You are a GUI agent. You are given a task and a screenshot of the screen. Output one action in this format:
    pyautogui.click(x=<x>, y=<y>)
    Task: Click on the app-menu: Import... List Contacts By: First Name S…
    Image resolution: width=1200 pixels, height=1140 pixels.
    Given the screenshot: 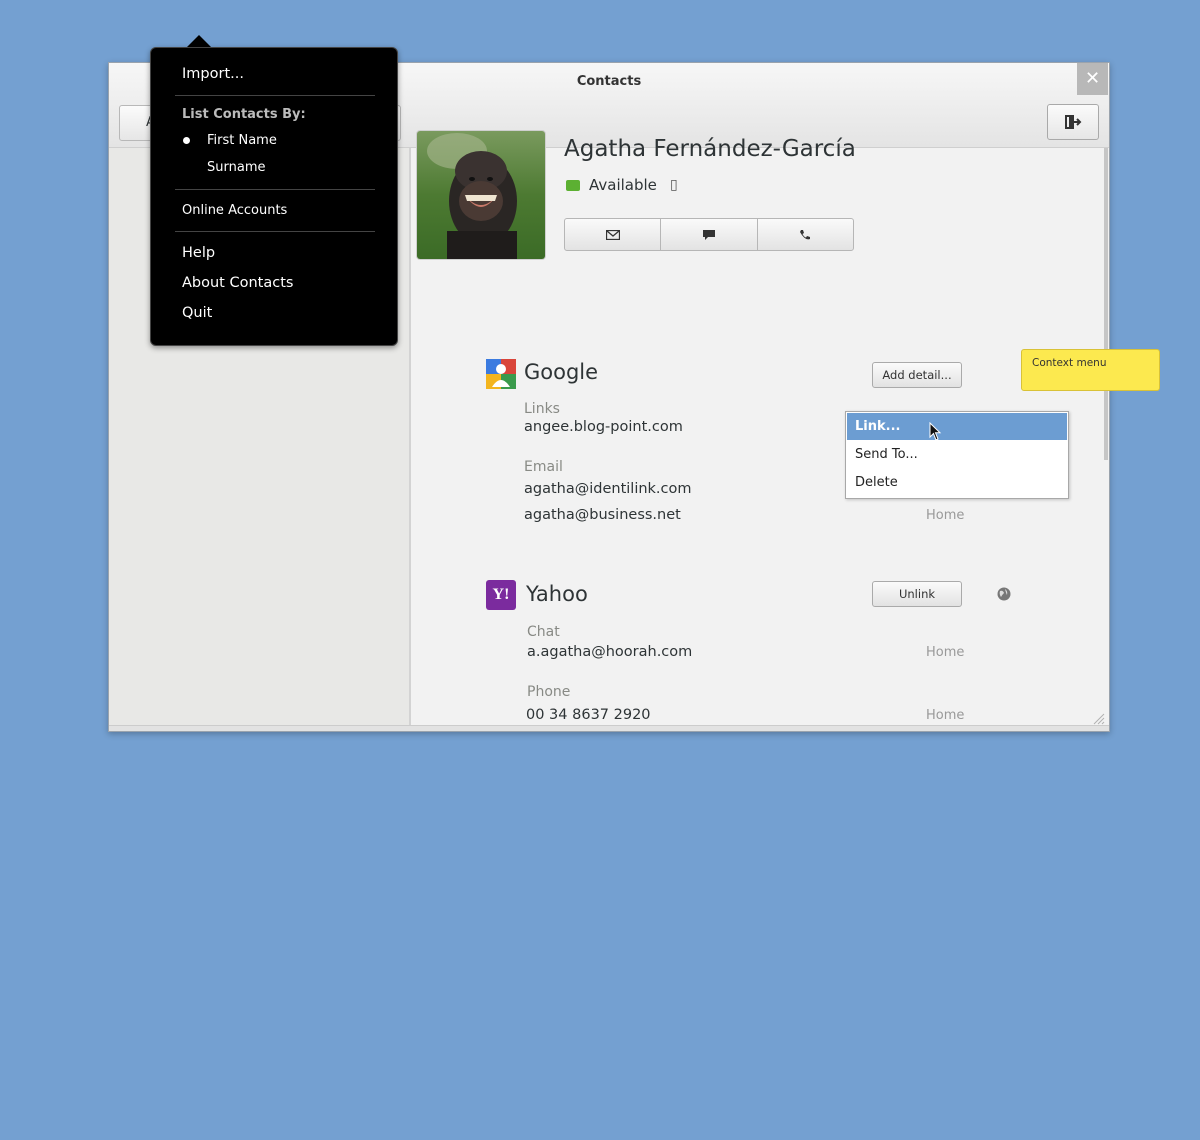 What is the action you would take?
    pyautogui.click(x=274, y=196)
    